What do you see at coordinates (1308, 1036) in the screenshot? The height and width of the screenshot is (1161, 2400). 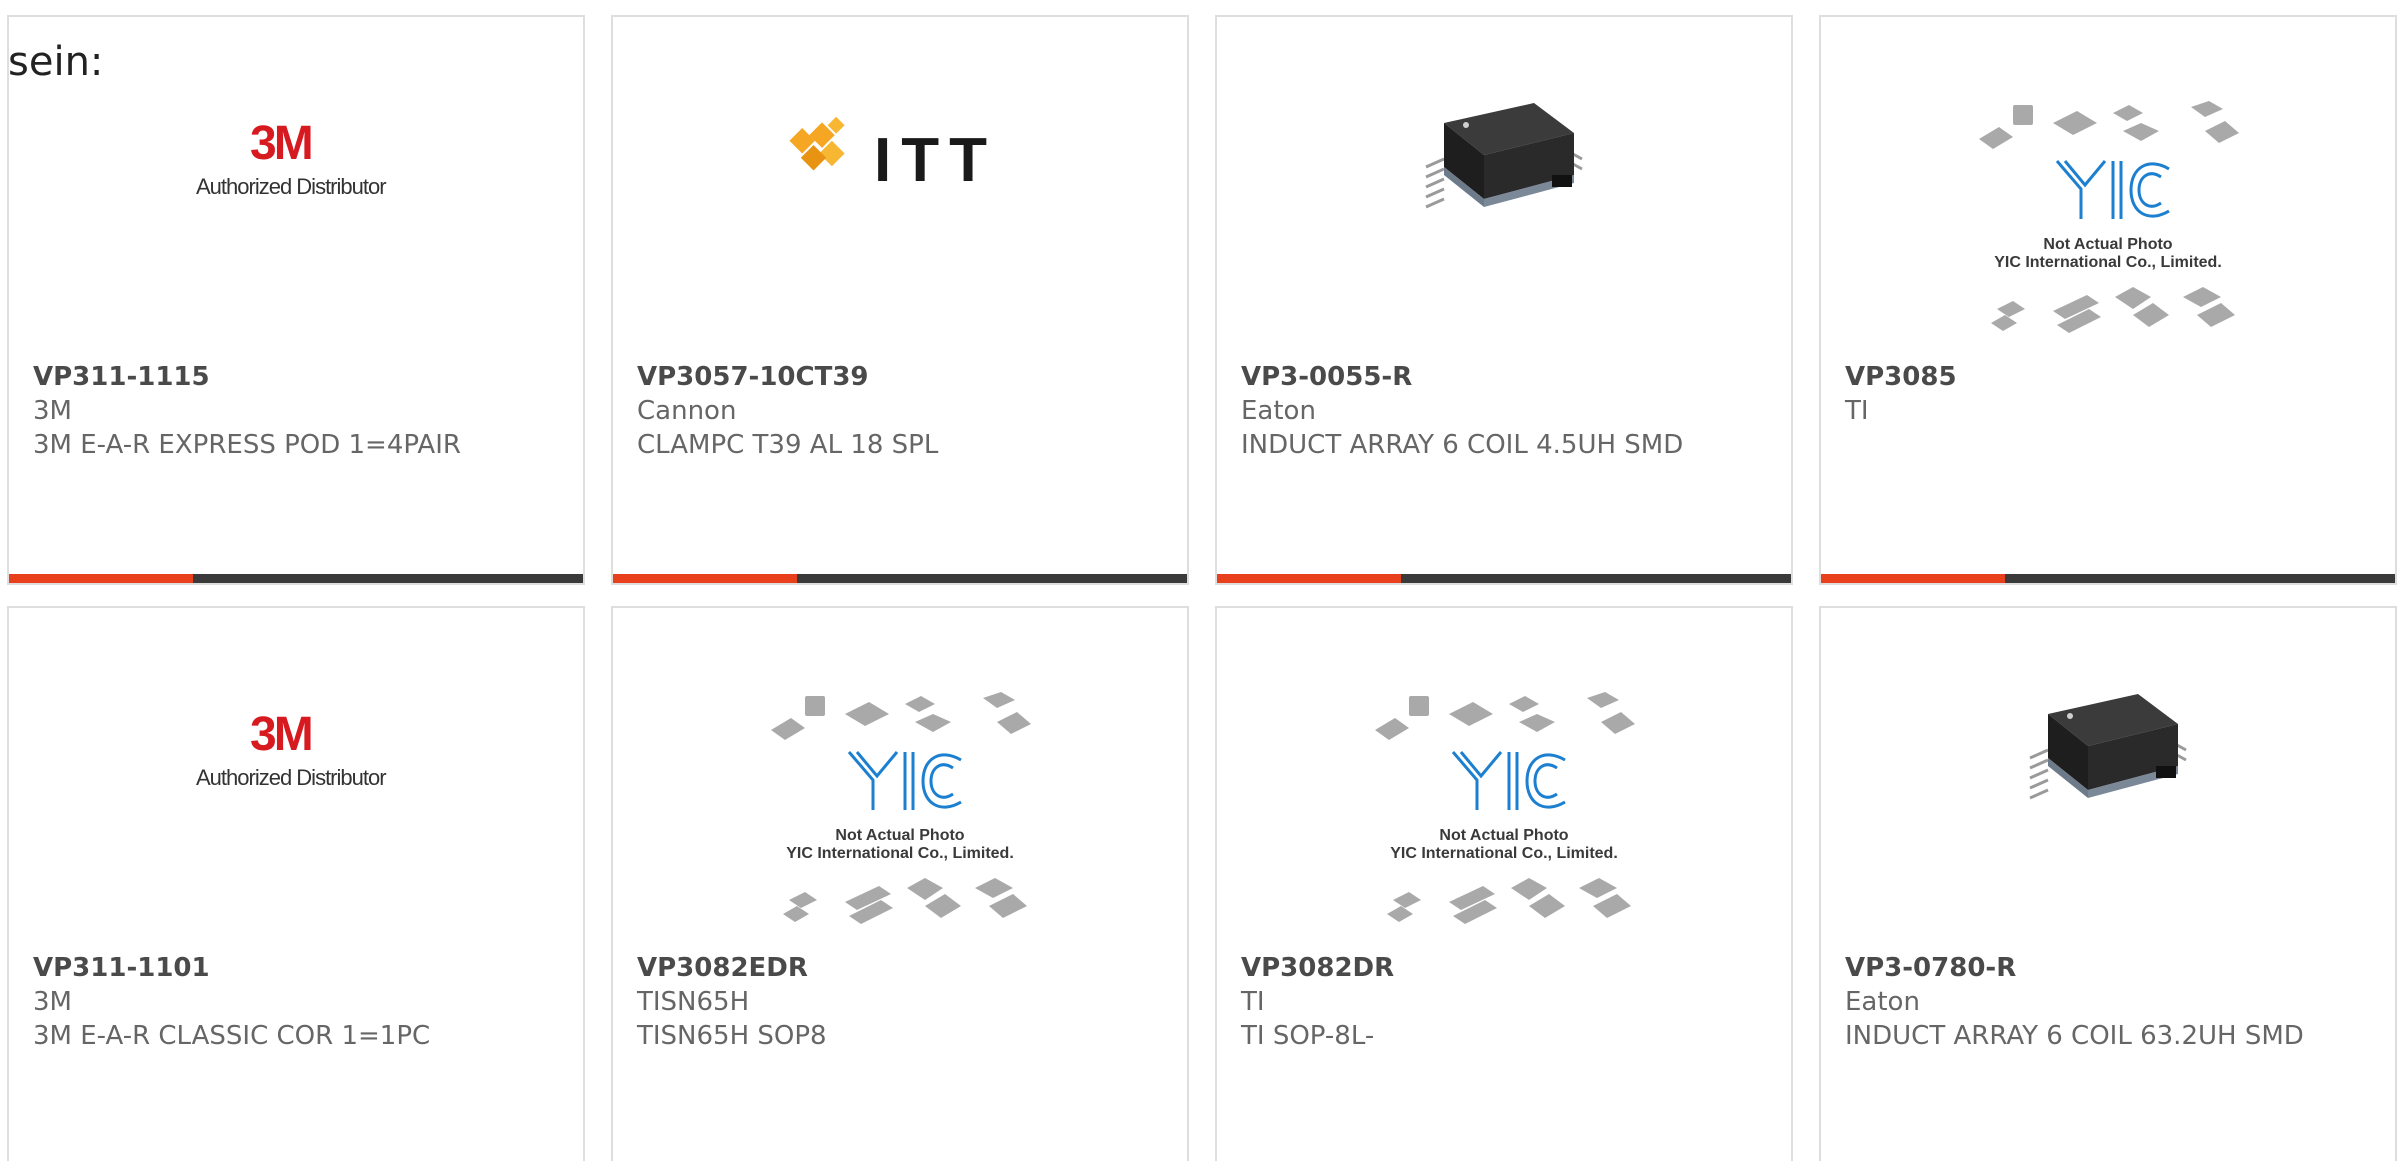 I see `part-description: TI SOP-8L-` at bounding box center [1308, 1036].